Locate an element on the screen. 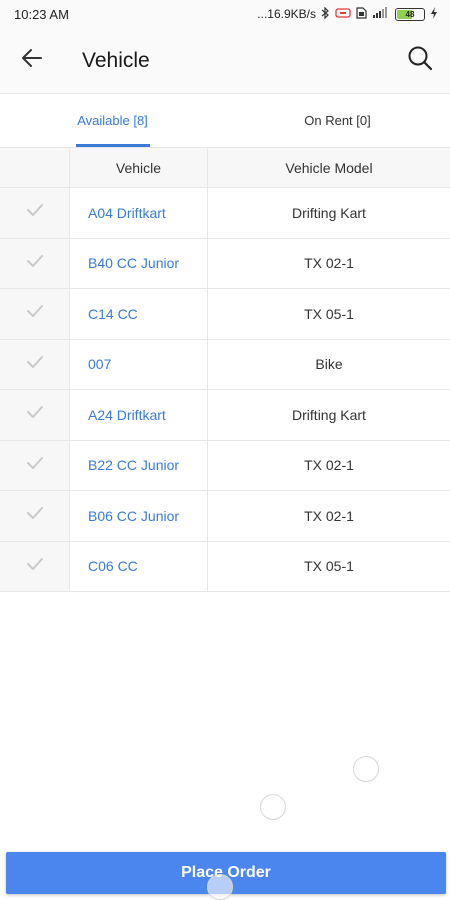 This screenshot has width=450, height=900. vehicle-name-link: C14 CC is located at coordinates (139, 314).